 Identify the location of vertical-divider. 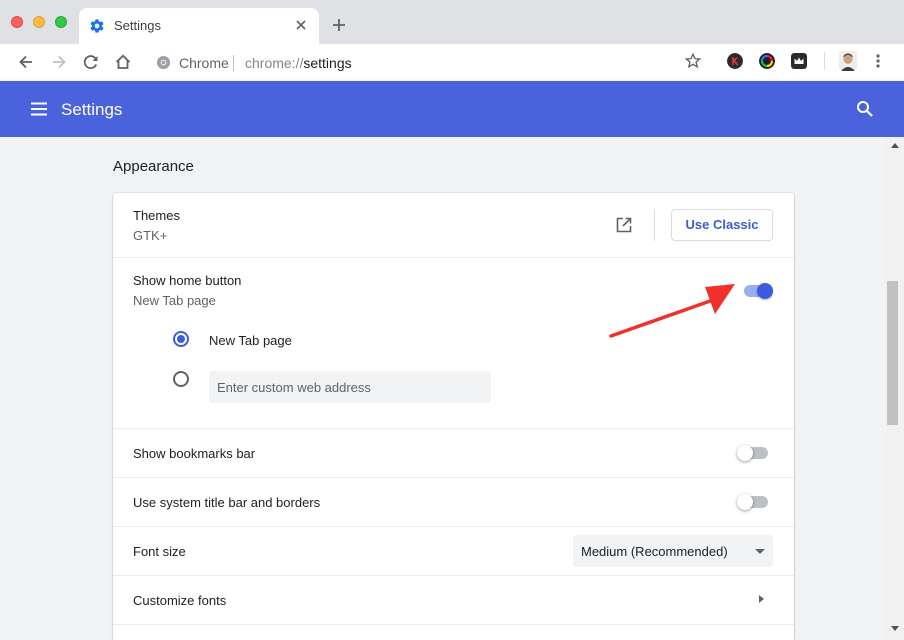
(654, 225).